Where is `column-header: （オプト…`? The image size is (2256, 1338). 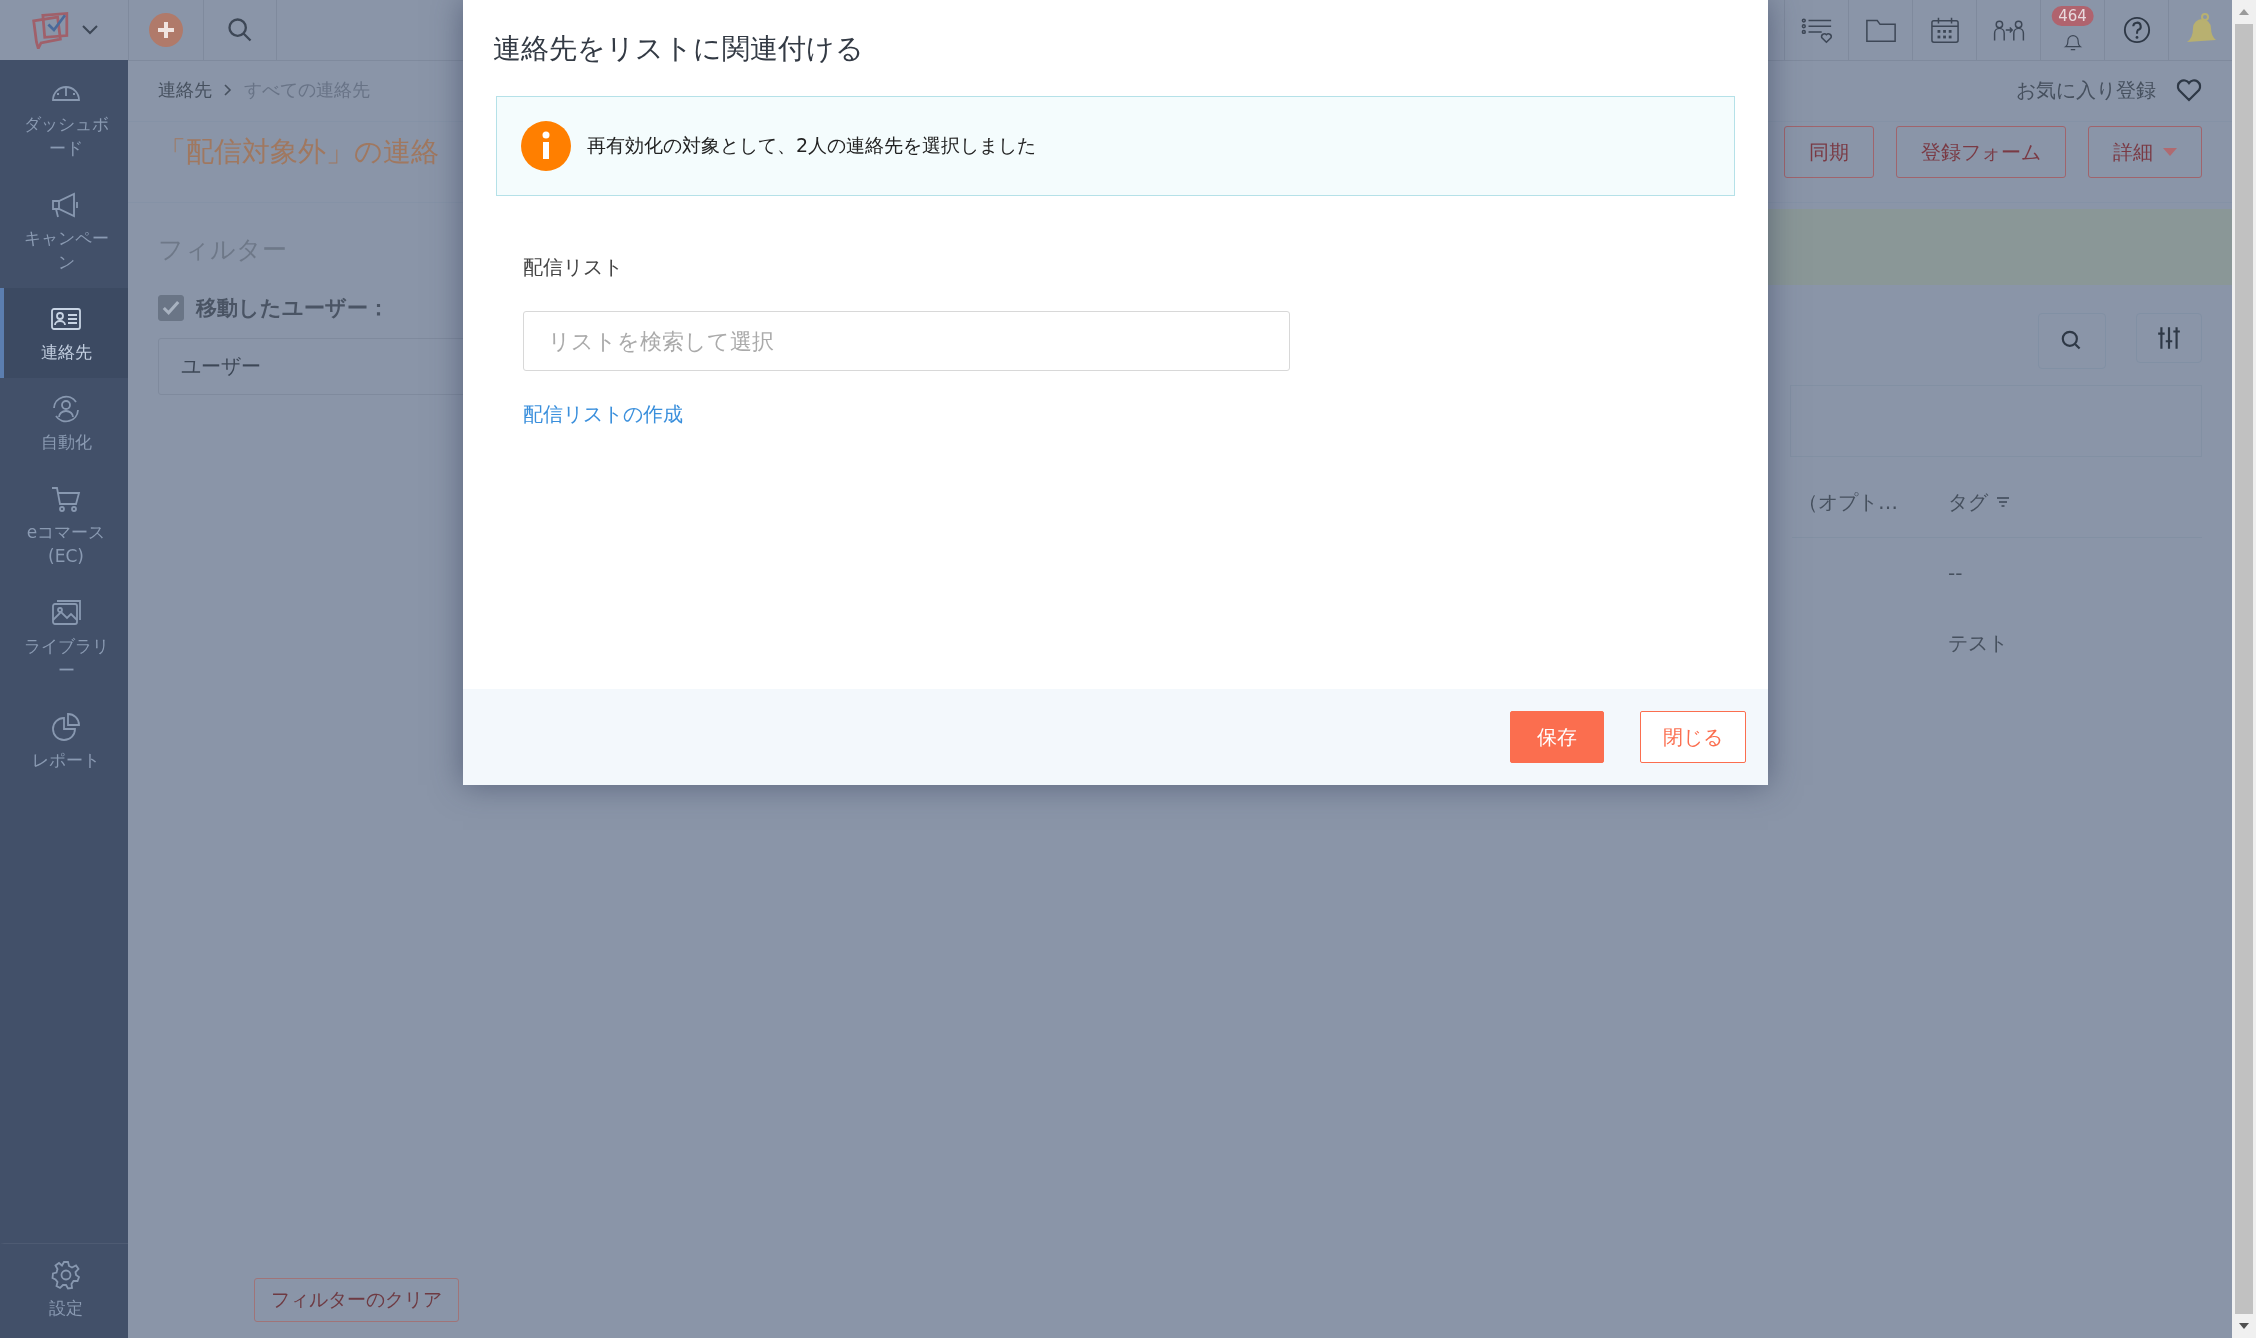 column-header: （オプト… is located at coordinates (1848, 502).